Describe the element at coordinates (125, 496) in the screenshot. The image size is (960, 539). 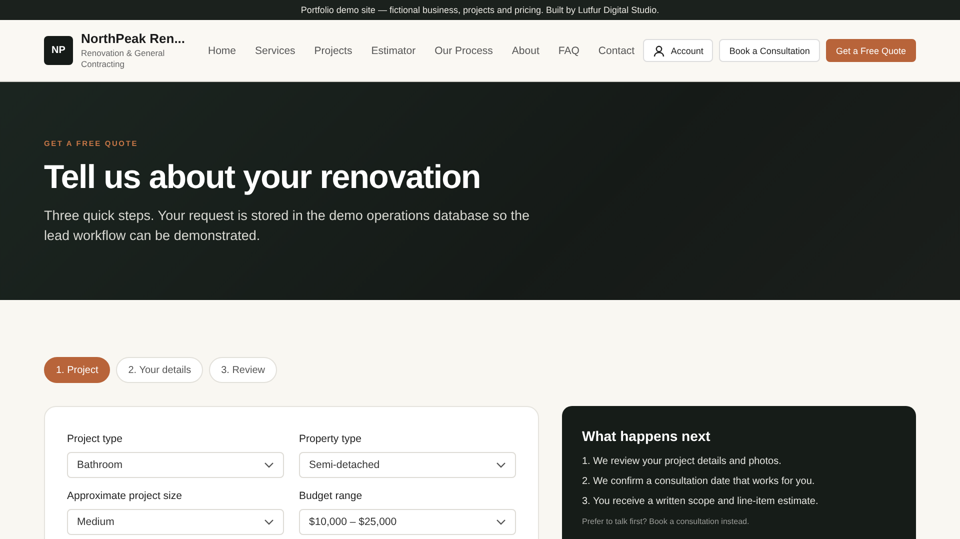
I see `field-label: Approximate project size` at that location.